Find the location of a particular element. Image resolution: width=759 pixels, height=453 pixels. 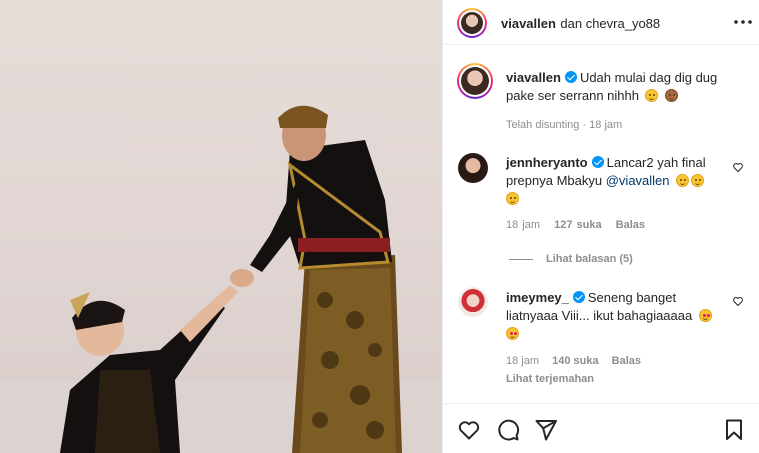

comment-2-line1: Seneng banget is located at coordinates (632, 297).